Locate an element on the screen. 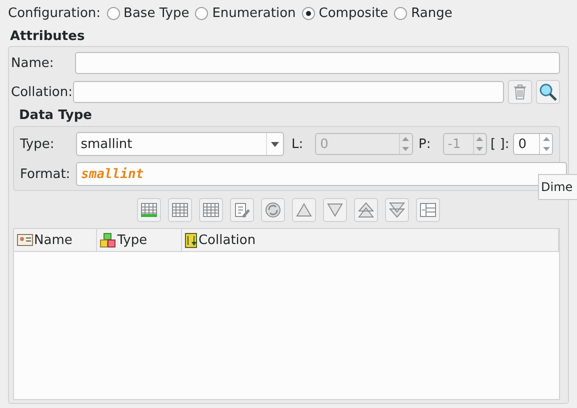 The image size is (577, 408). search-button is located at coordinates (548, 92).